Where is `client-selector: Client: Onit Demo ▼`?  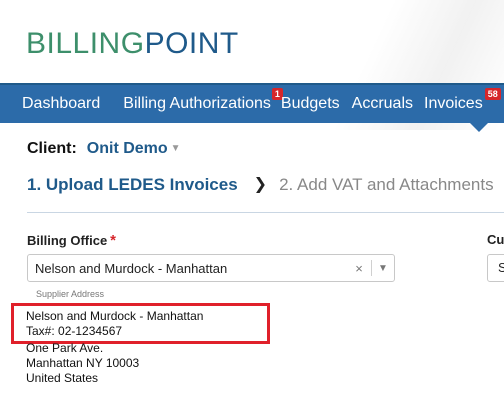 client-selector: Client: Onit Demo ▼ is located at coordinates (104, 149).